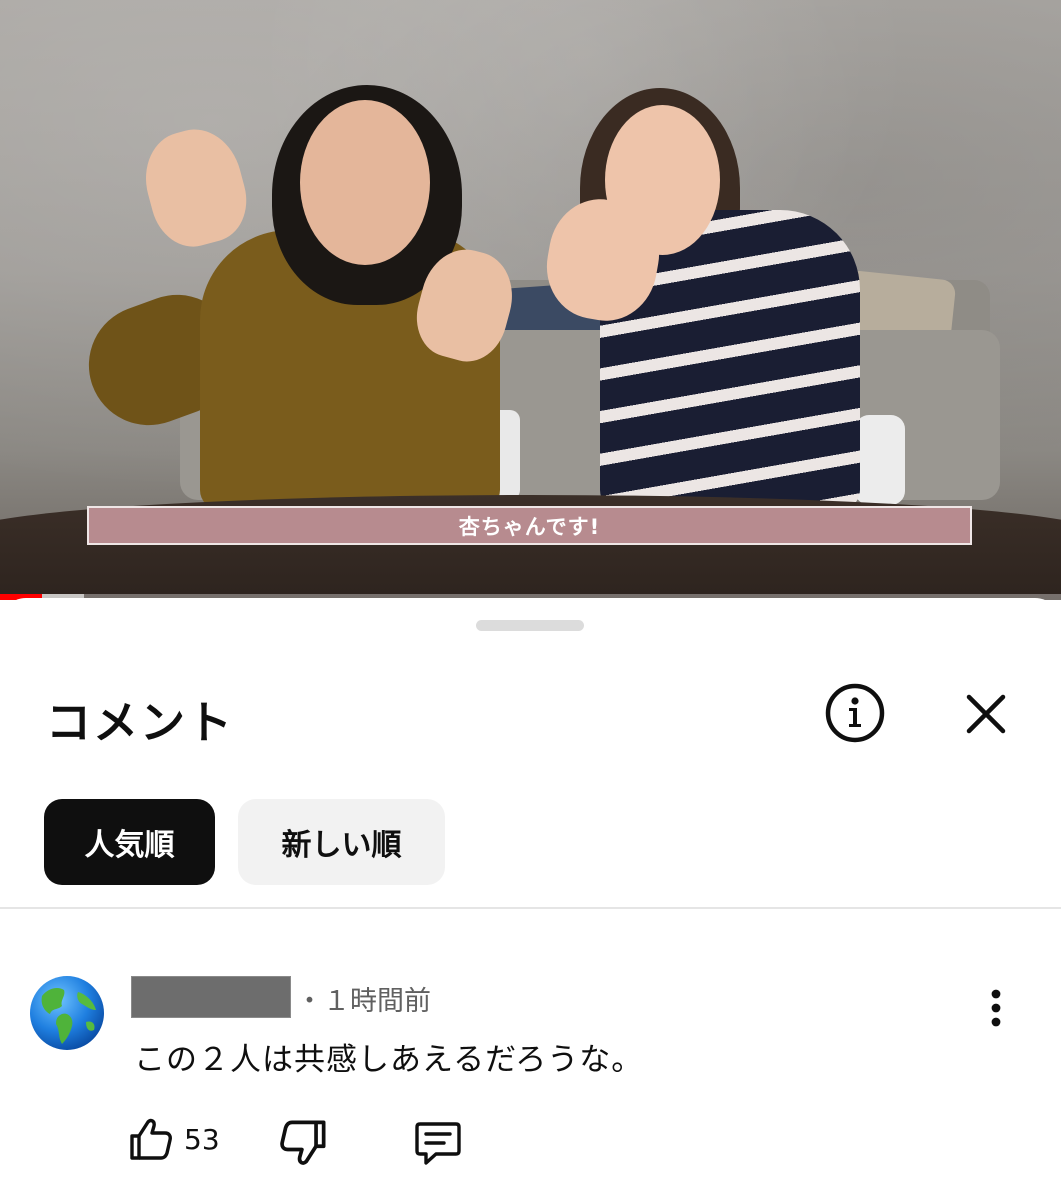  I want to click on divider, so click(530, 908).